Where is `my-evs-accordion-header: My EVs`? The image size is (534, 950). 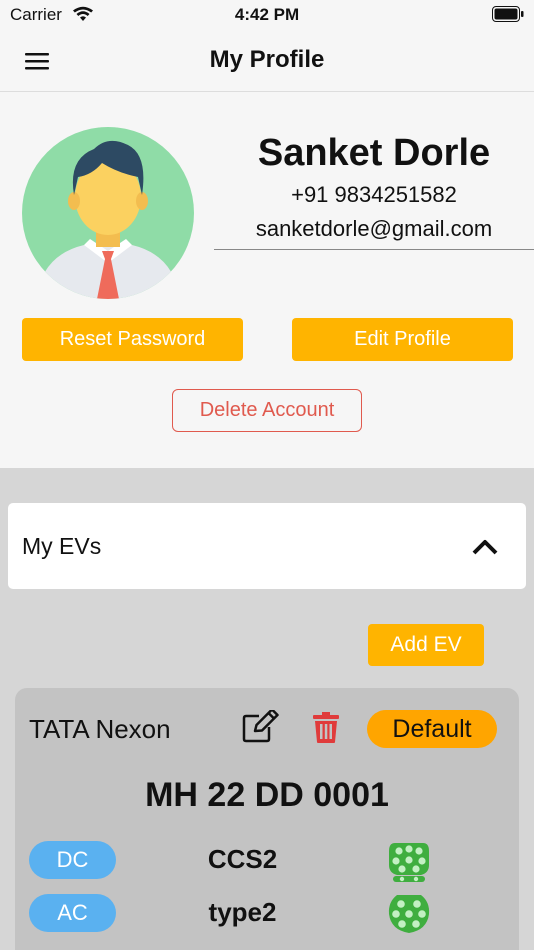
my-evs-accordion-header: My EVs is located at coordinates (267, 546).